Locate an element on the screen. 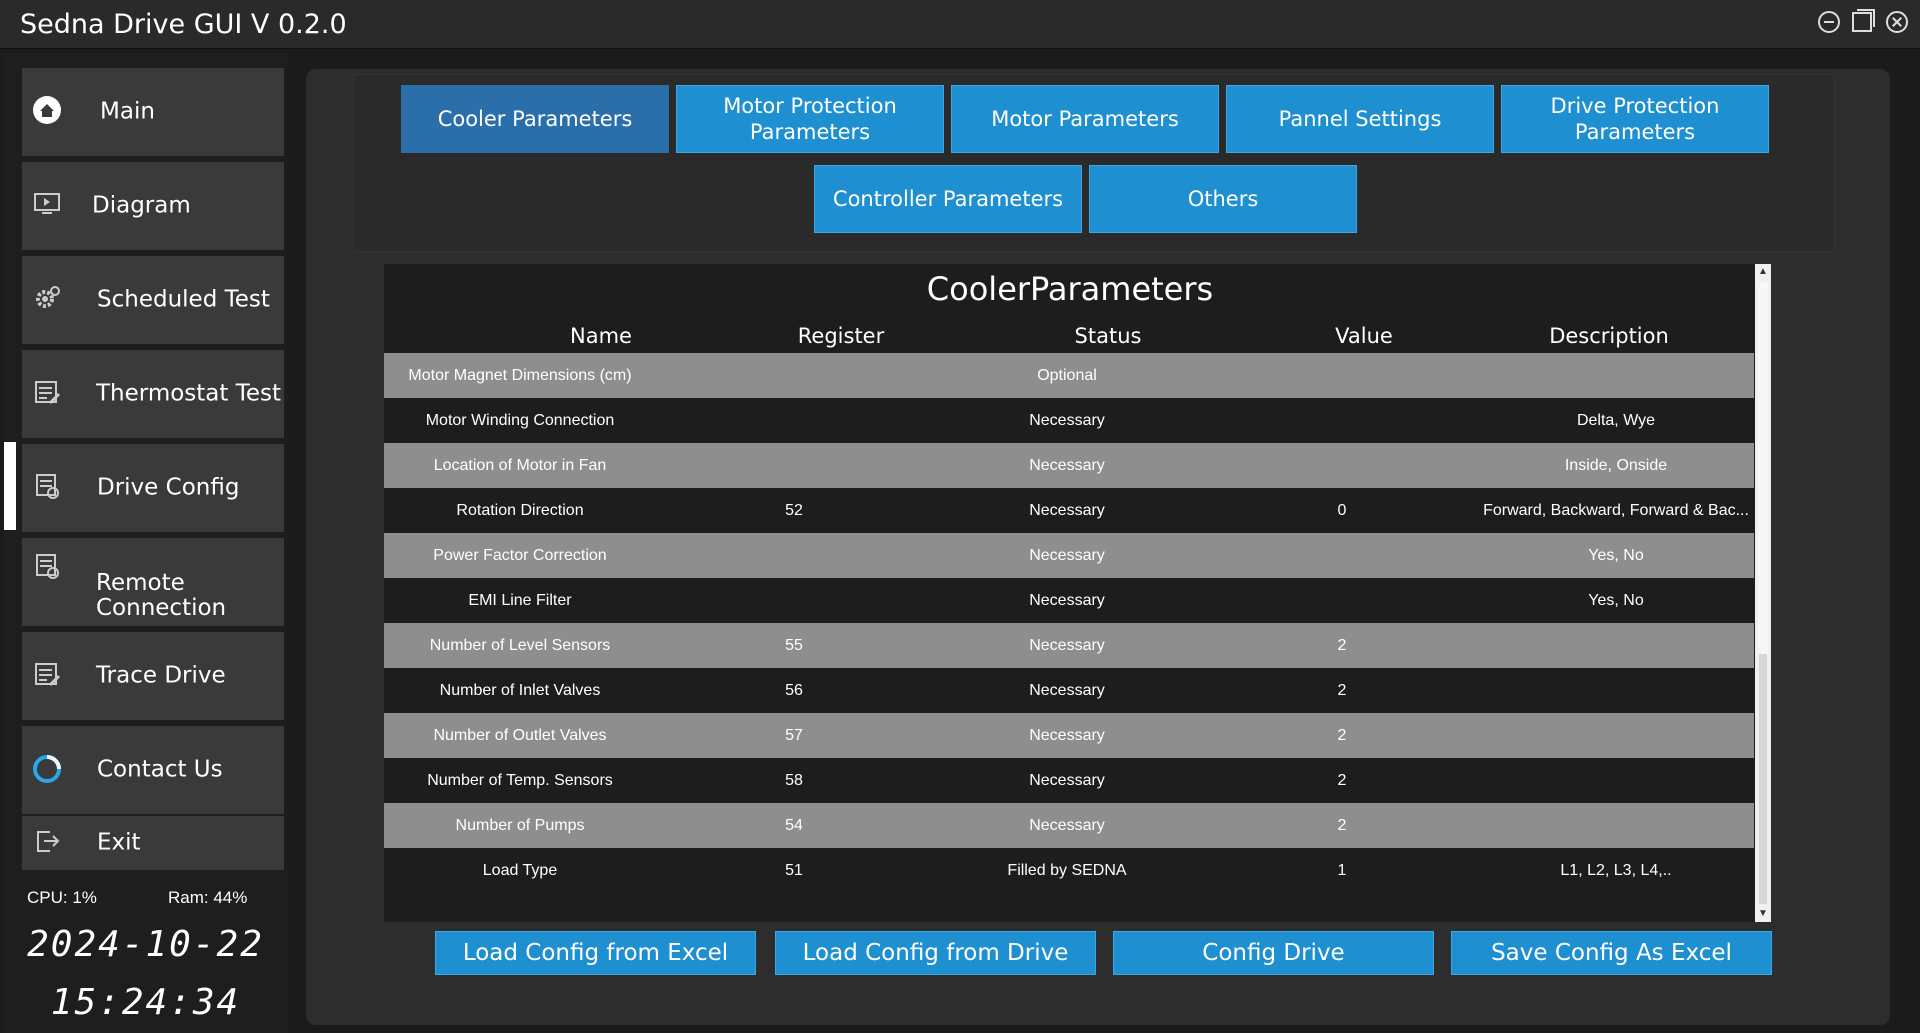  table-row: EMI Line Filter Necessary Yes, No is located at coordinates (1069, 600).